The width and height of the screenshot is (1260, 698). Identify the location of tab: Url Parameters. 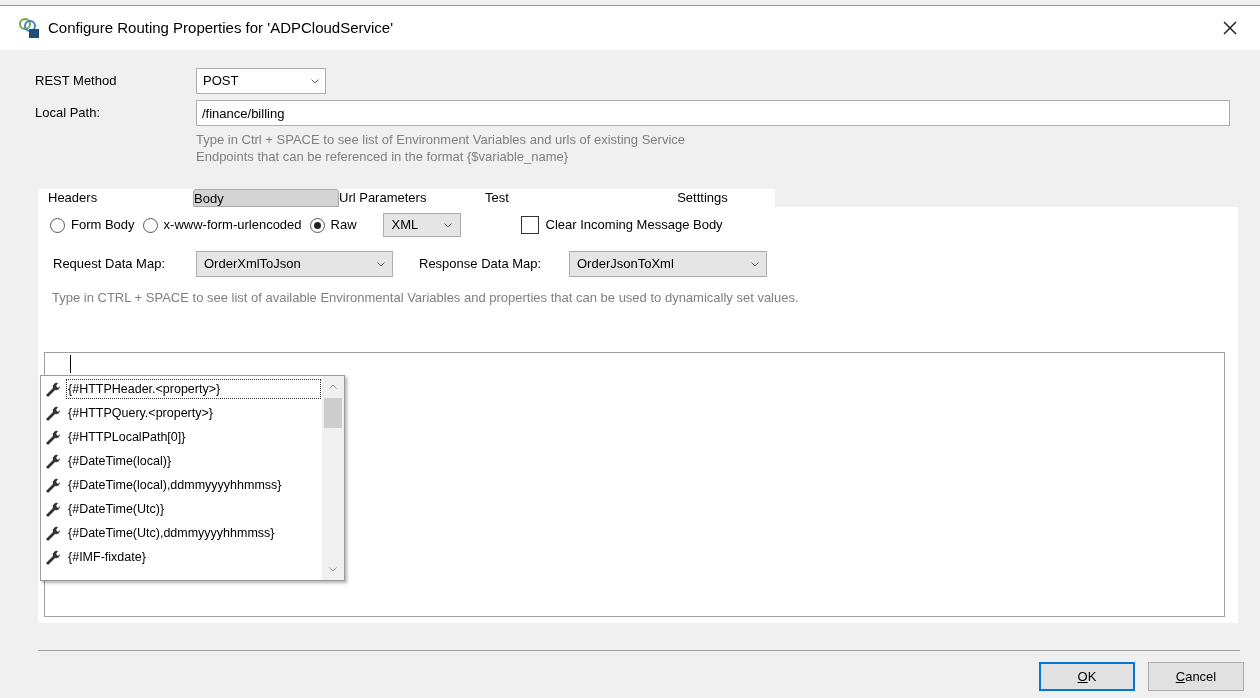
(412, 198).